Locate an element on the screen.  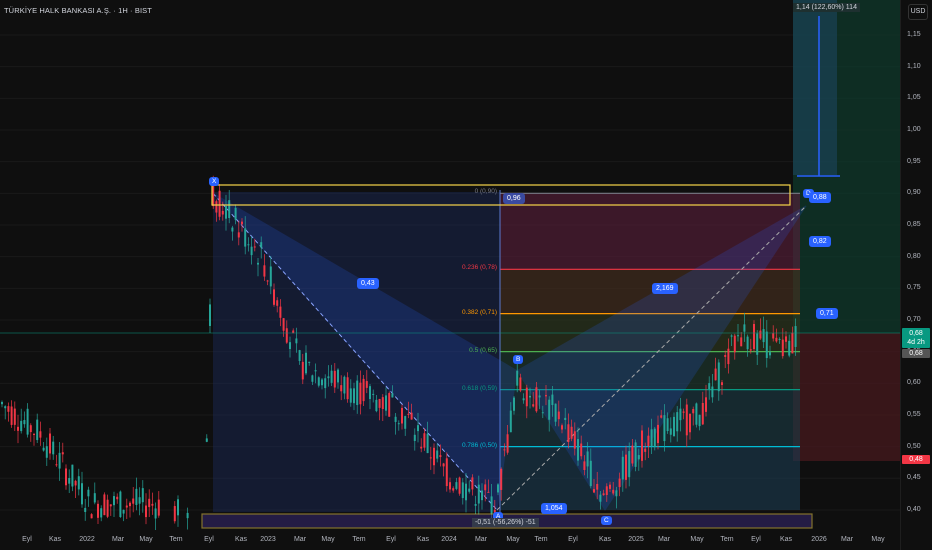
target-label-2: 0,82 is located at coordinates (820, 241).